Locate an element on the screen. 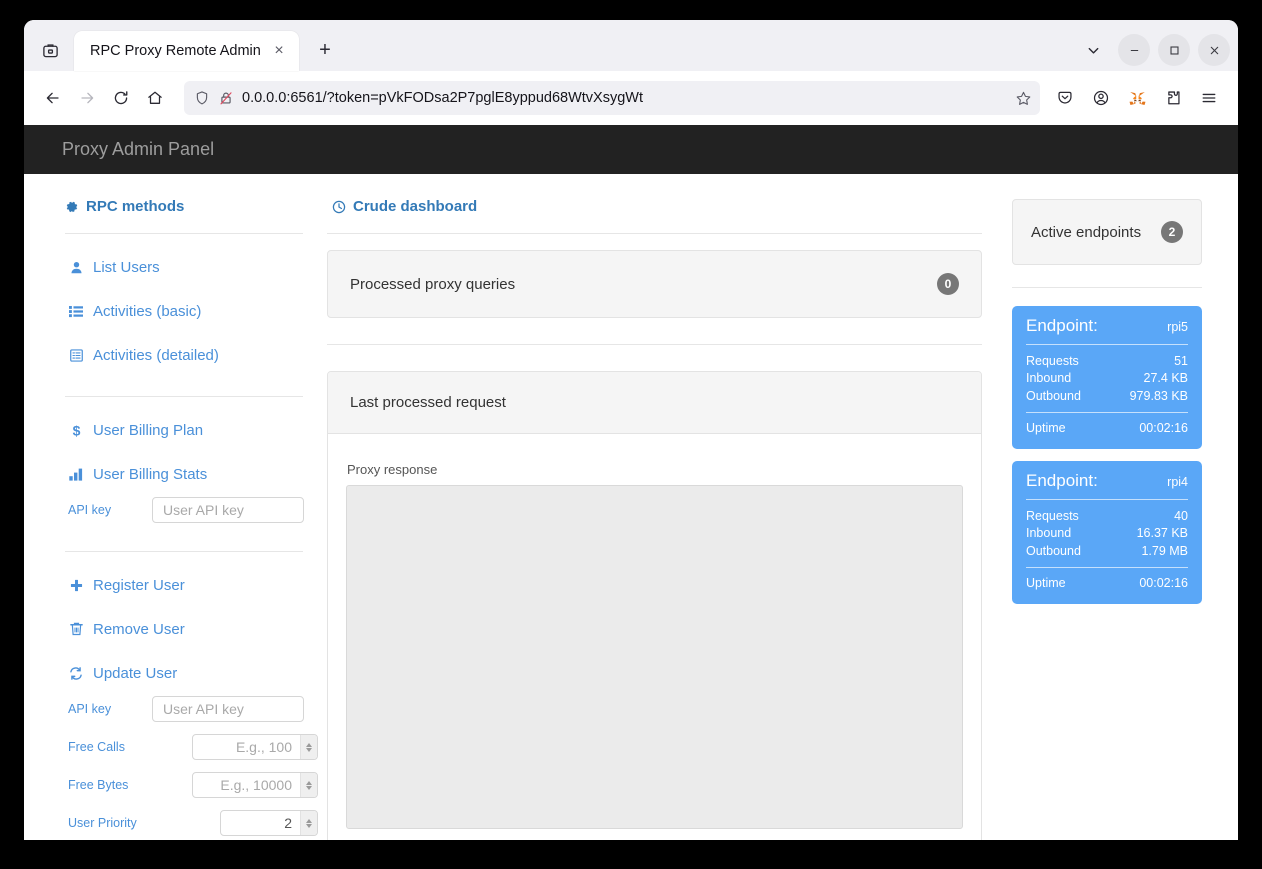  sidebar-item-label: Activities (detailed) is located at coordinates (156, 355).